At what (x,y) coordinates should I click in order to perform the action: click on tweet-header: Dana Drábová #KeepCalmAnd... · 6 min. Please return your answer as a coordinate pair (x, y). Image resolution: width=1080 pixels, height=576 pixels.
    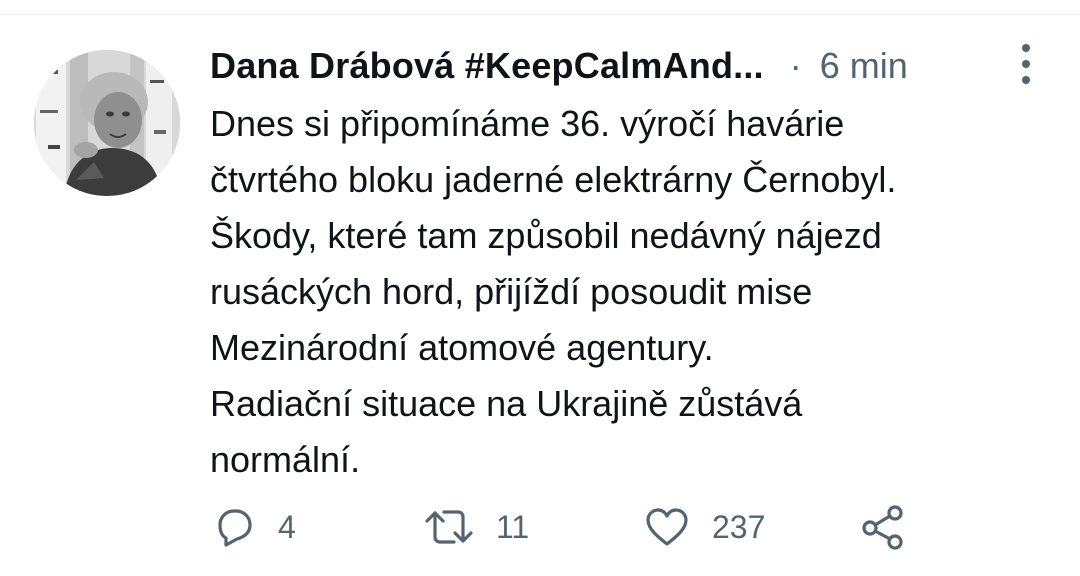
    Looking at the image, I should click on (605, 66).